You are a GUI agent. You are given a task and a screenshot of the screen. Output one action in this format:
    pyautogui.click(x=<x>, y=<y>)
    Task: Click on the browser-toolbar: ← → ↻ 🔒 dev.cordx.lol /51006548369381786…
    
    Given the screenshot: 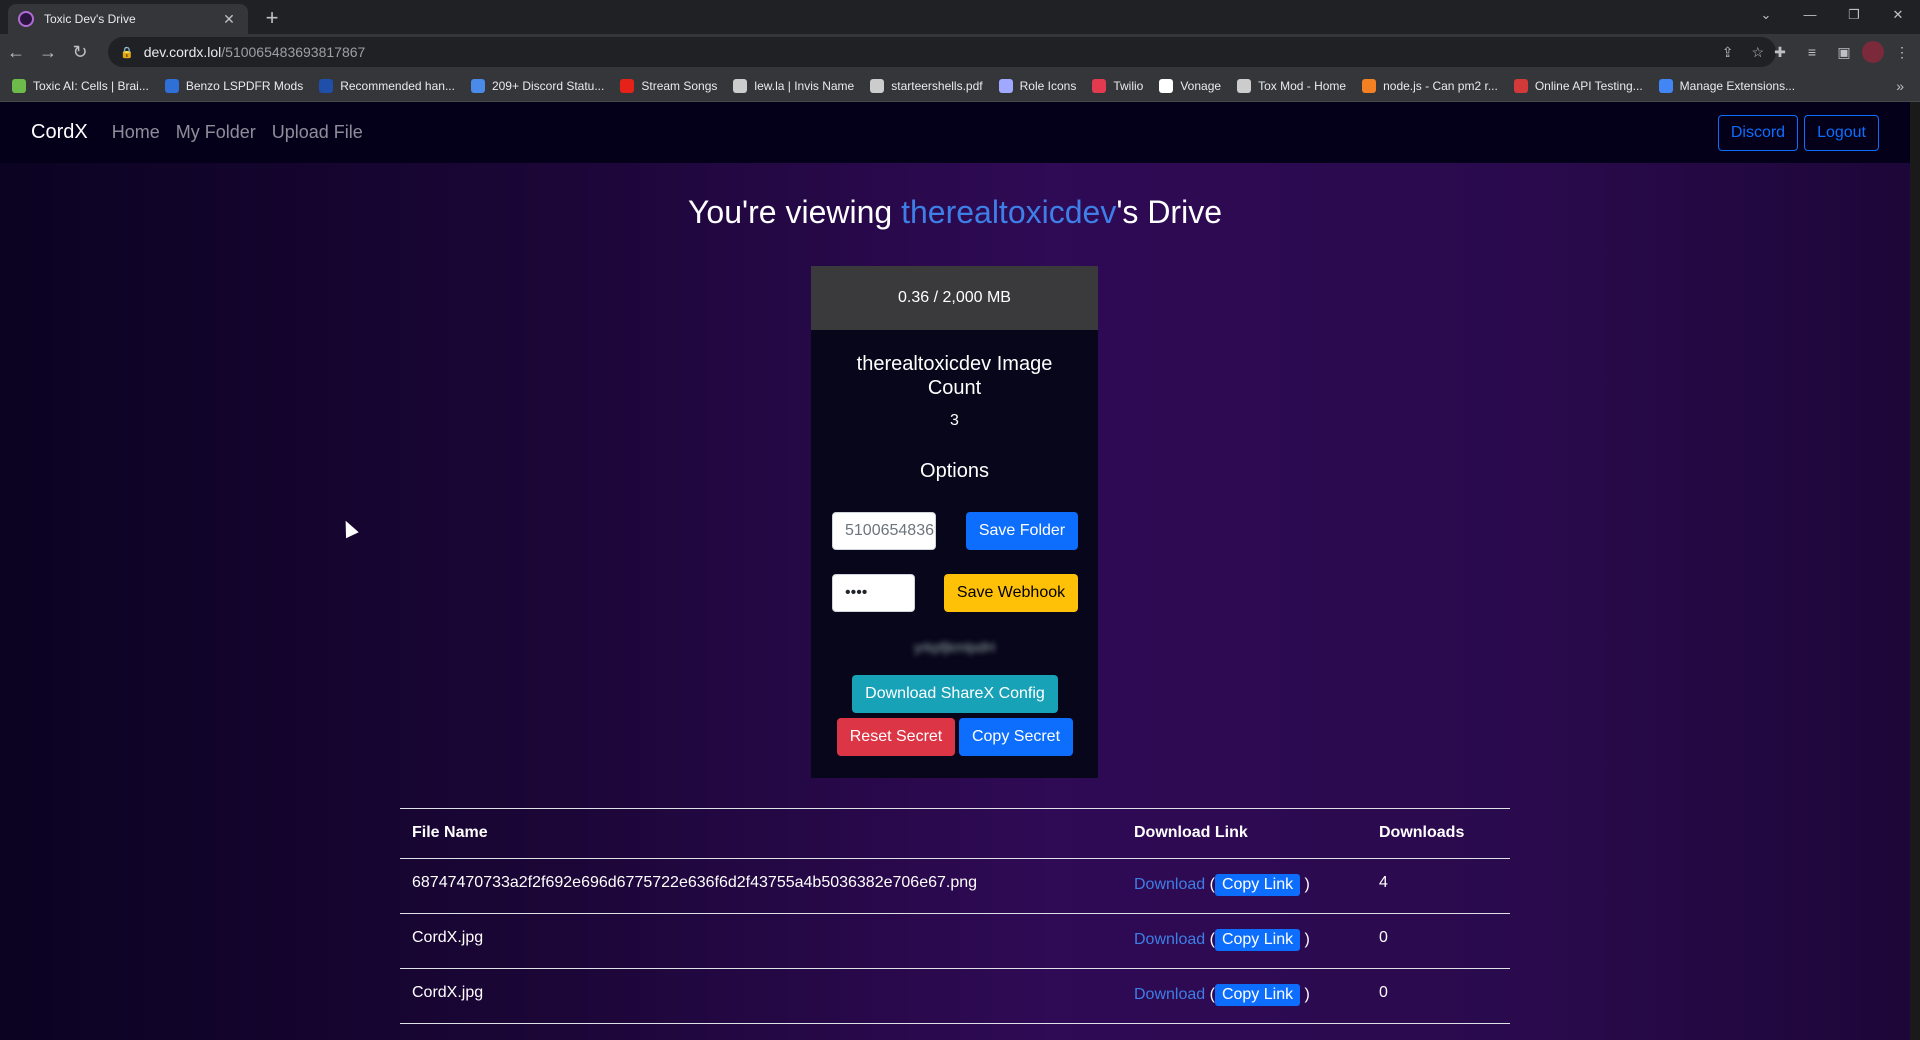 What is the action you would take?
    pyautogui.click(x=960, y=52)
    